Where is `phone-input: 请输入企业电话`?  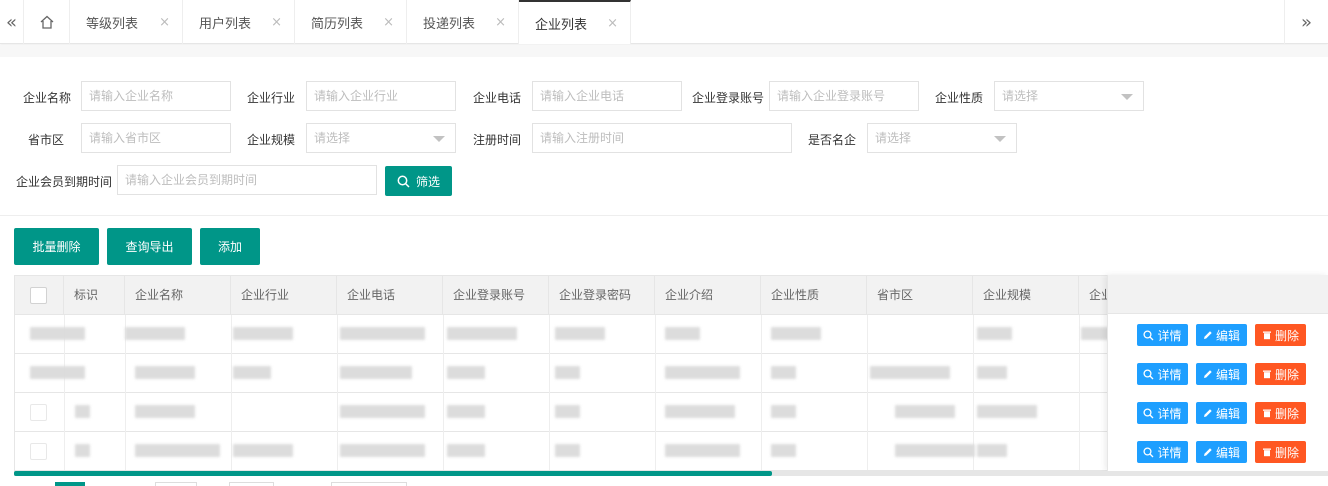
phone-input: 请输入企业电话 is located at coordinates (607, 96).